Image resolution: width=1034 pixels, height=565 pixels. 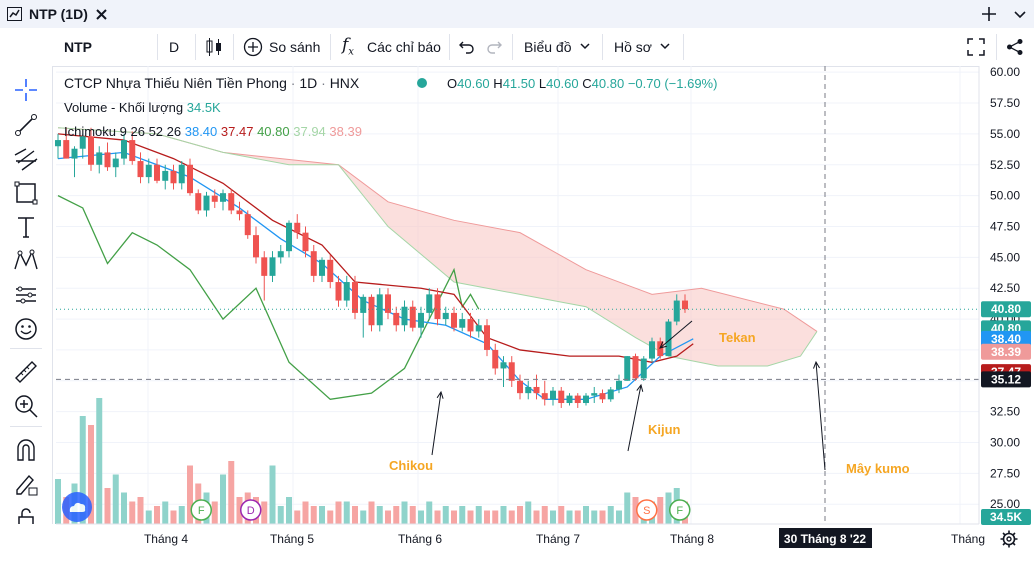 I want to click on ichimoku-chikou-value: 40.80, so click(x=273, y=131).